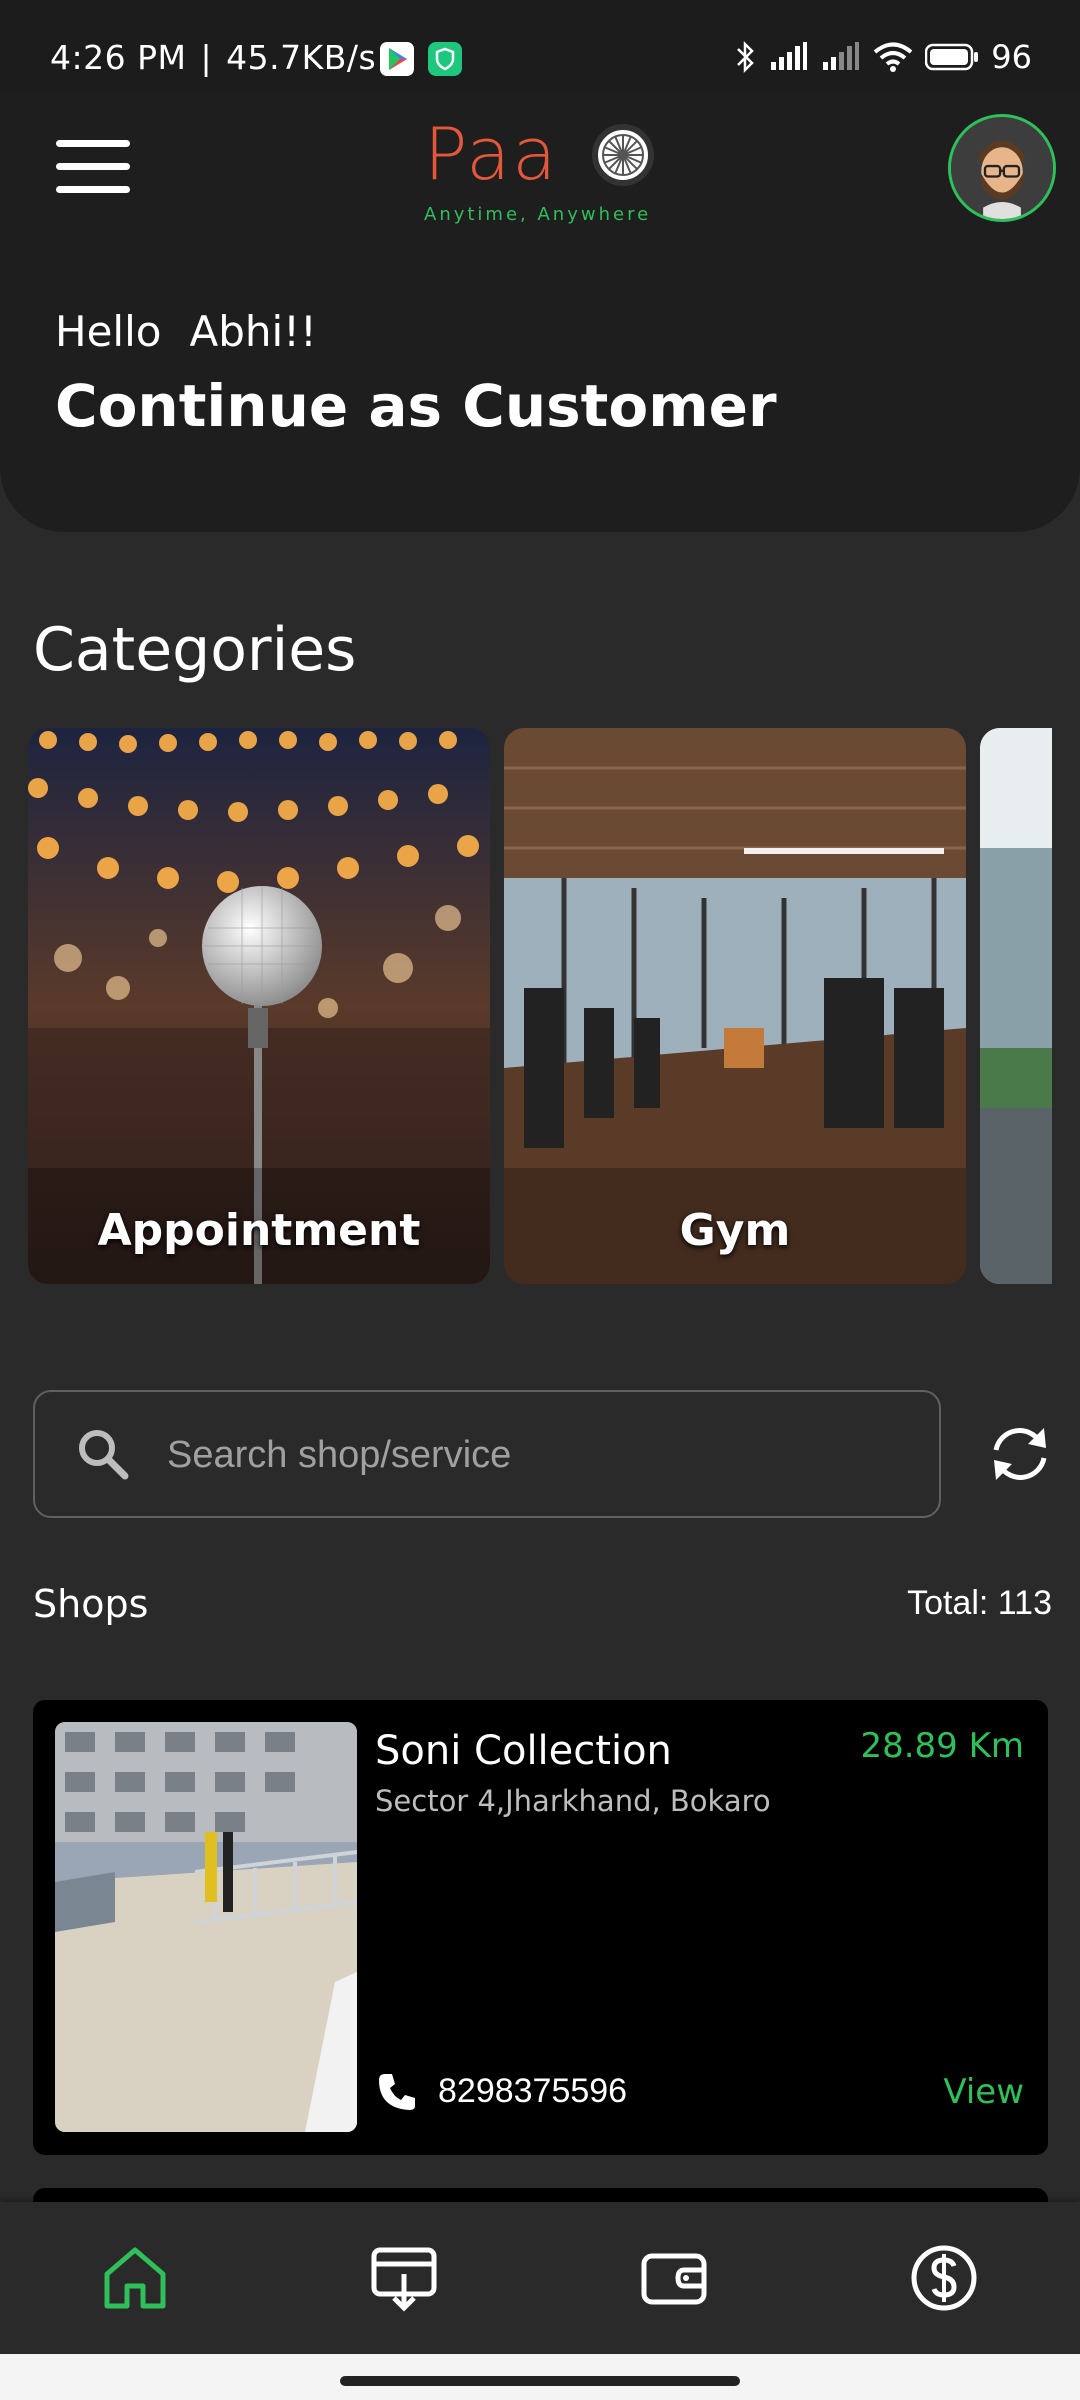 The height and width of the screenshot is (2400, 1080). Describe the element at coordinates (93, 143) in the screenshot. I see `hamburger-icon` at that location.